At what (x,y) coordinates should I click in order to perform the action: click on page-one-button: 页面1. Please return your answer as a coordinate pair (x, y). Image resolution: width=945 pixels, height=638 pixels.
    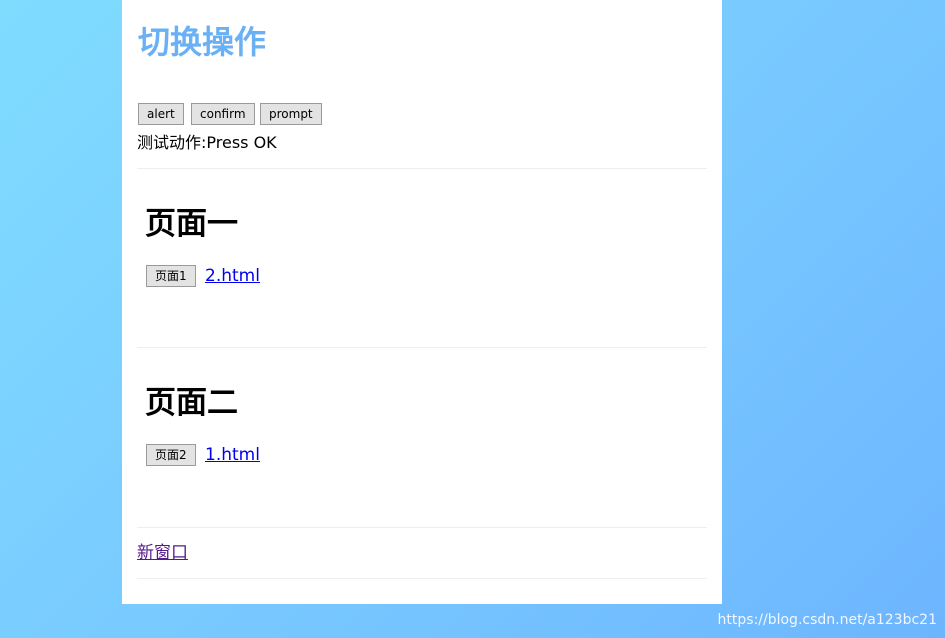
    Looking at the image, I should click on (171, 276).